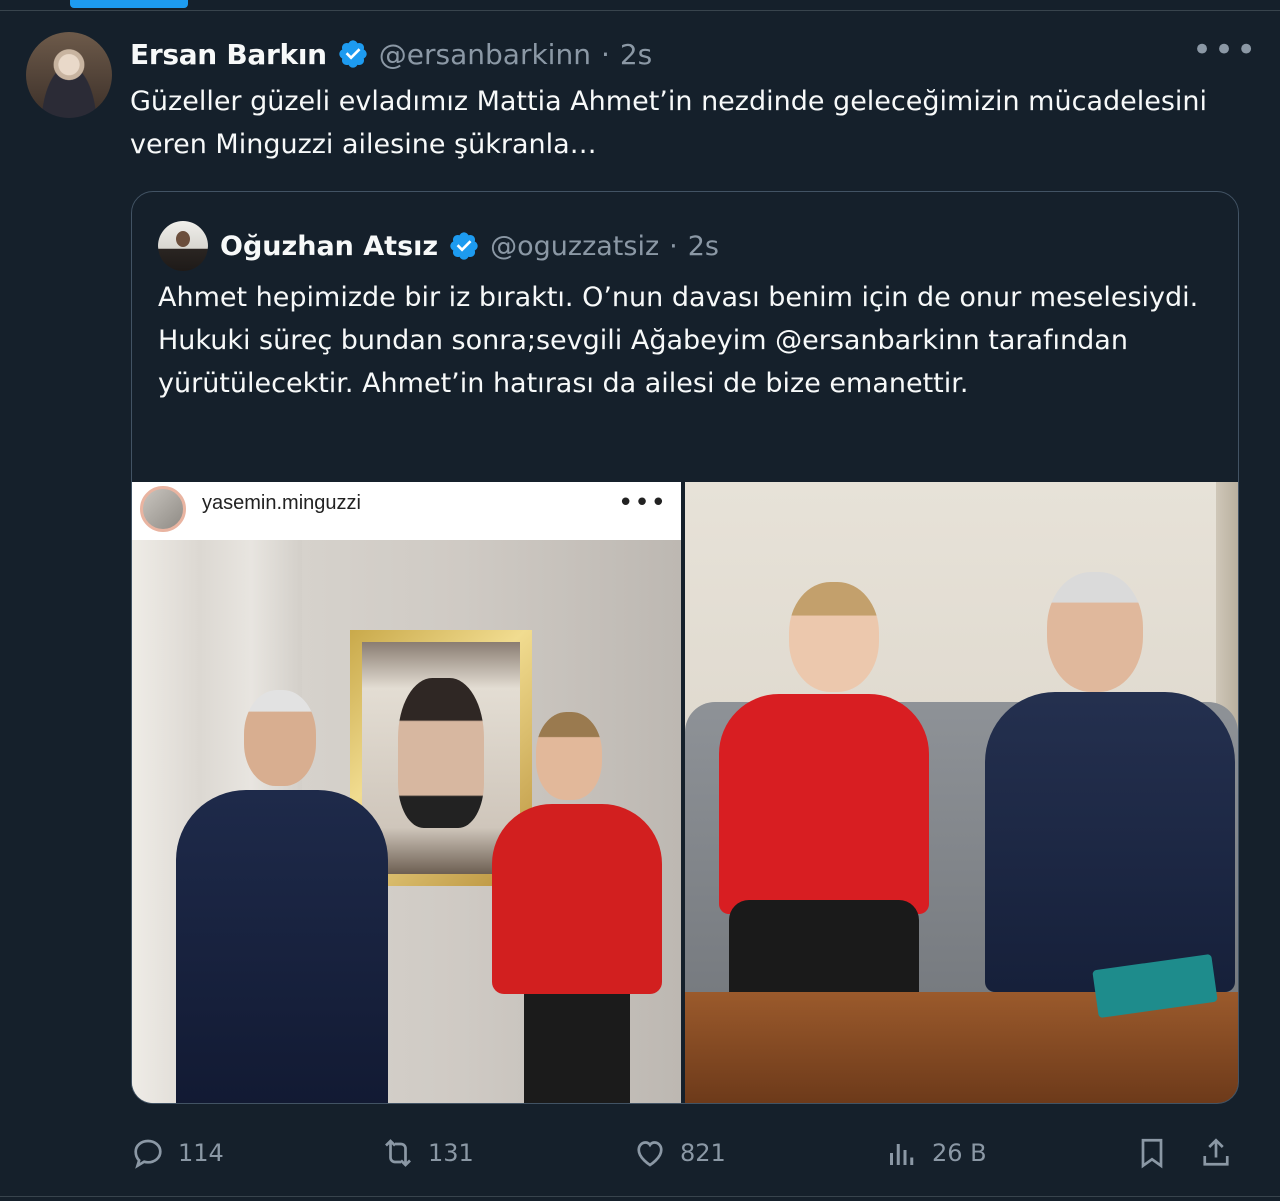  What do you see at coordinates (451, 1153) in the screenshot?
I see `retweet-count: 131` at bounding box center [451, 1153].